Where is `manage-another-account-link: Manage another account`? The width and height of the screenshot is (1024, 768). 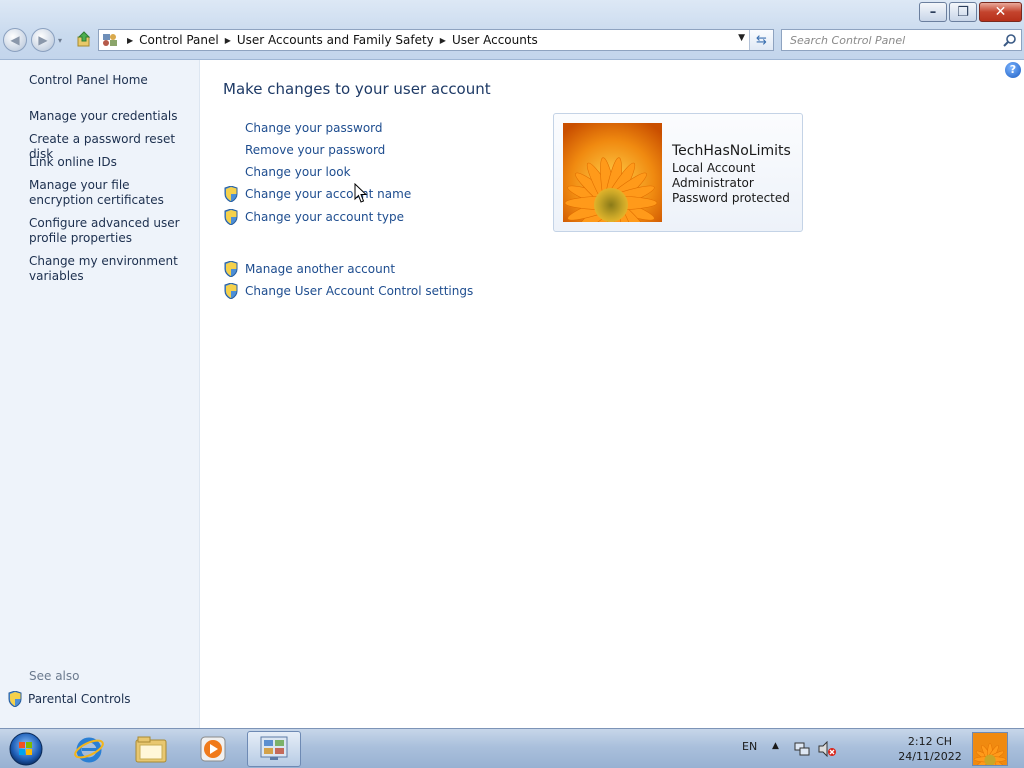 manage-another-account-link: Manage another account is located at coordinates (320, 269).